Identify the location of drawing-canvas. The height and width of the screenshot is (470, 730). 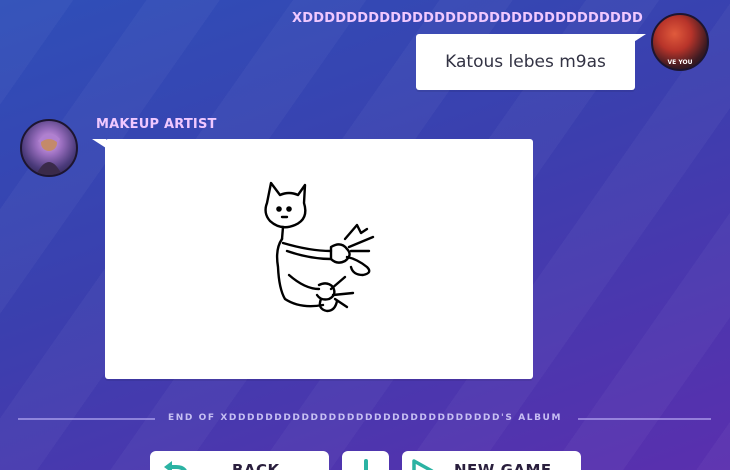
(319, 247).